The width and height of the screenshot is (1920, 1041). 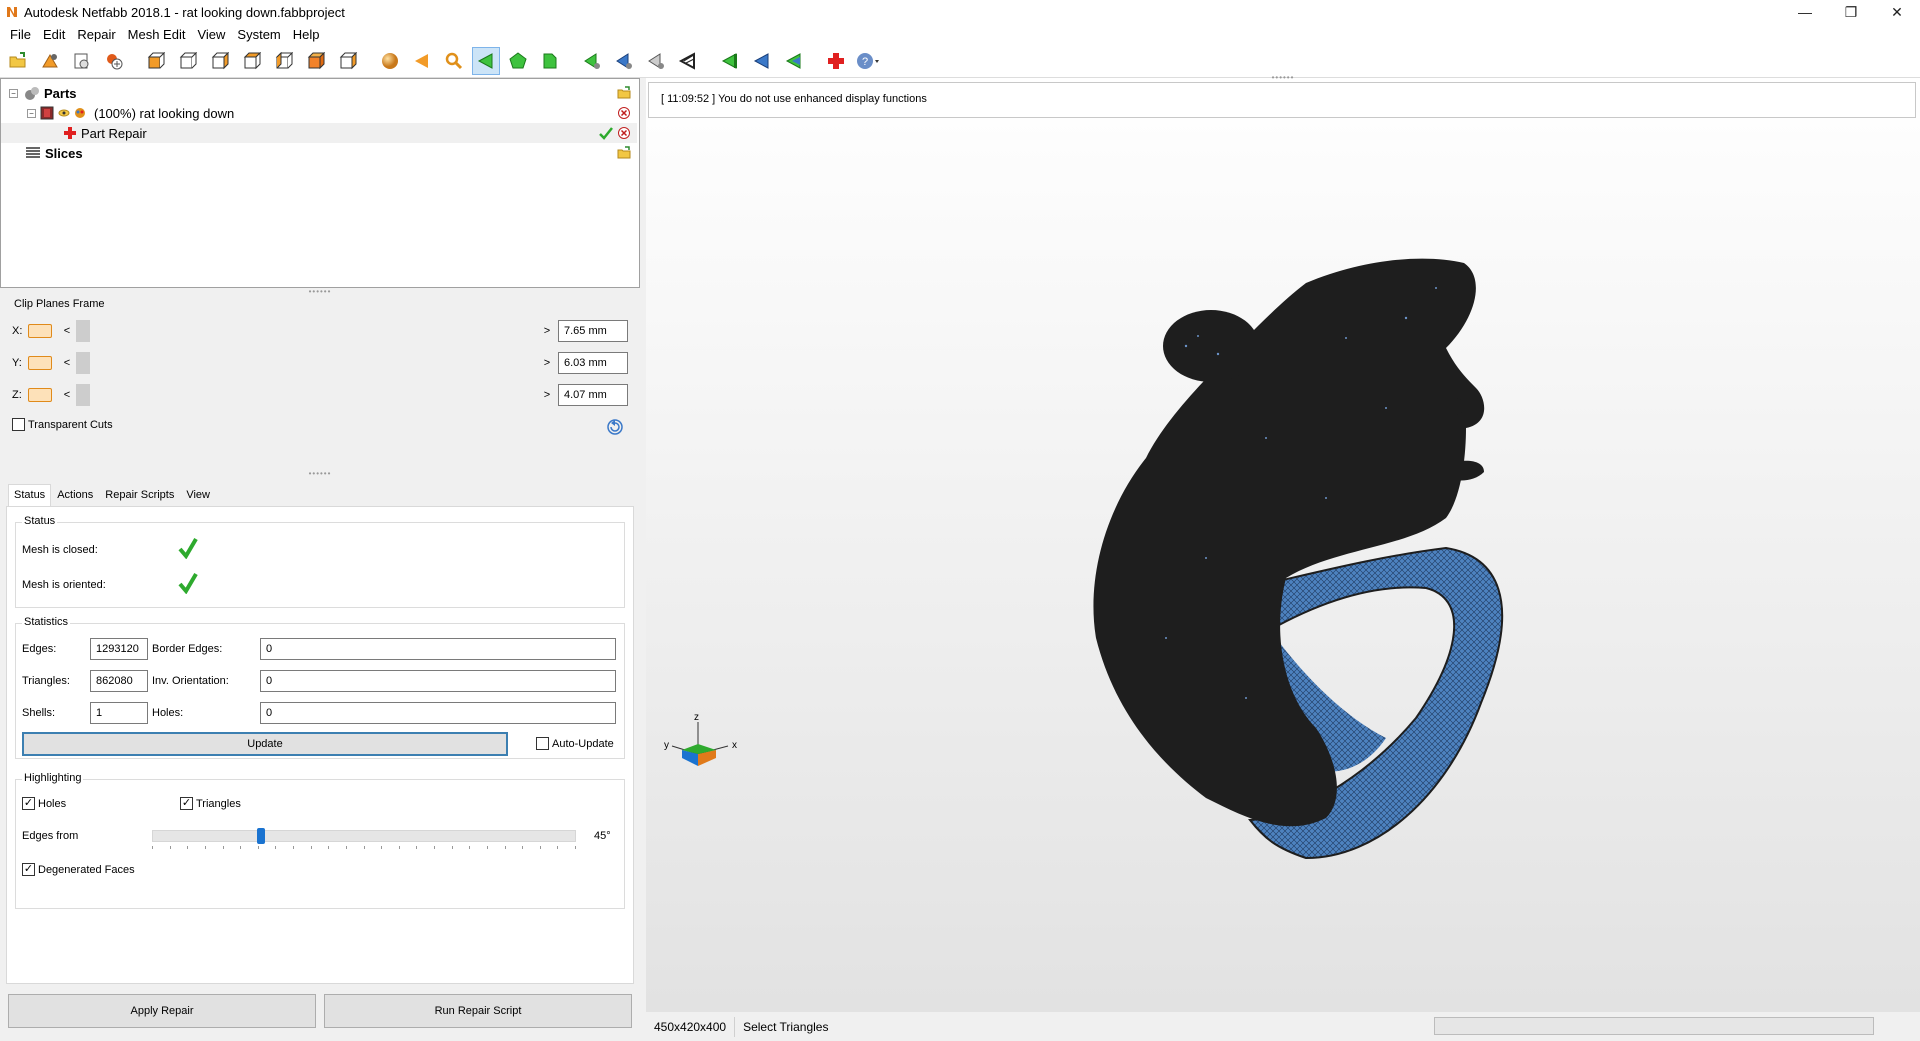 I want to click on border-edges-field: 0, so click(x=438, y=649).